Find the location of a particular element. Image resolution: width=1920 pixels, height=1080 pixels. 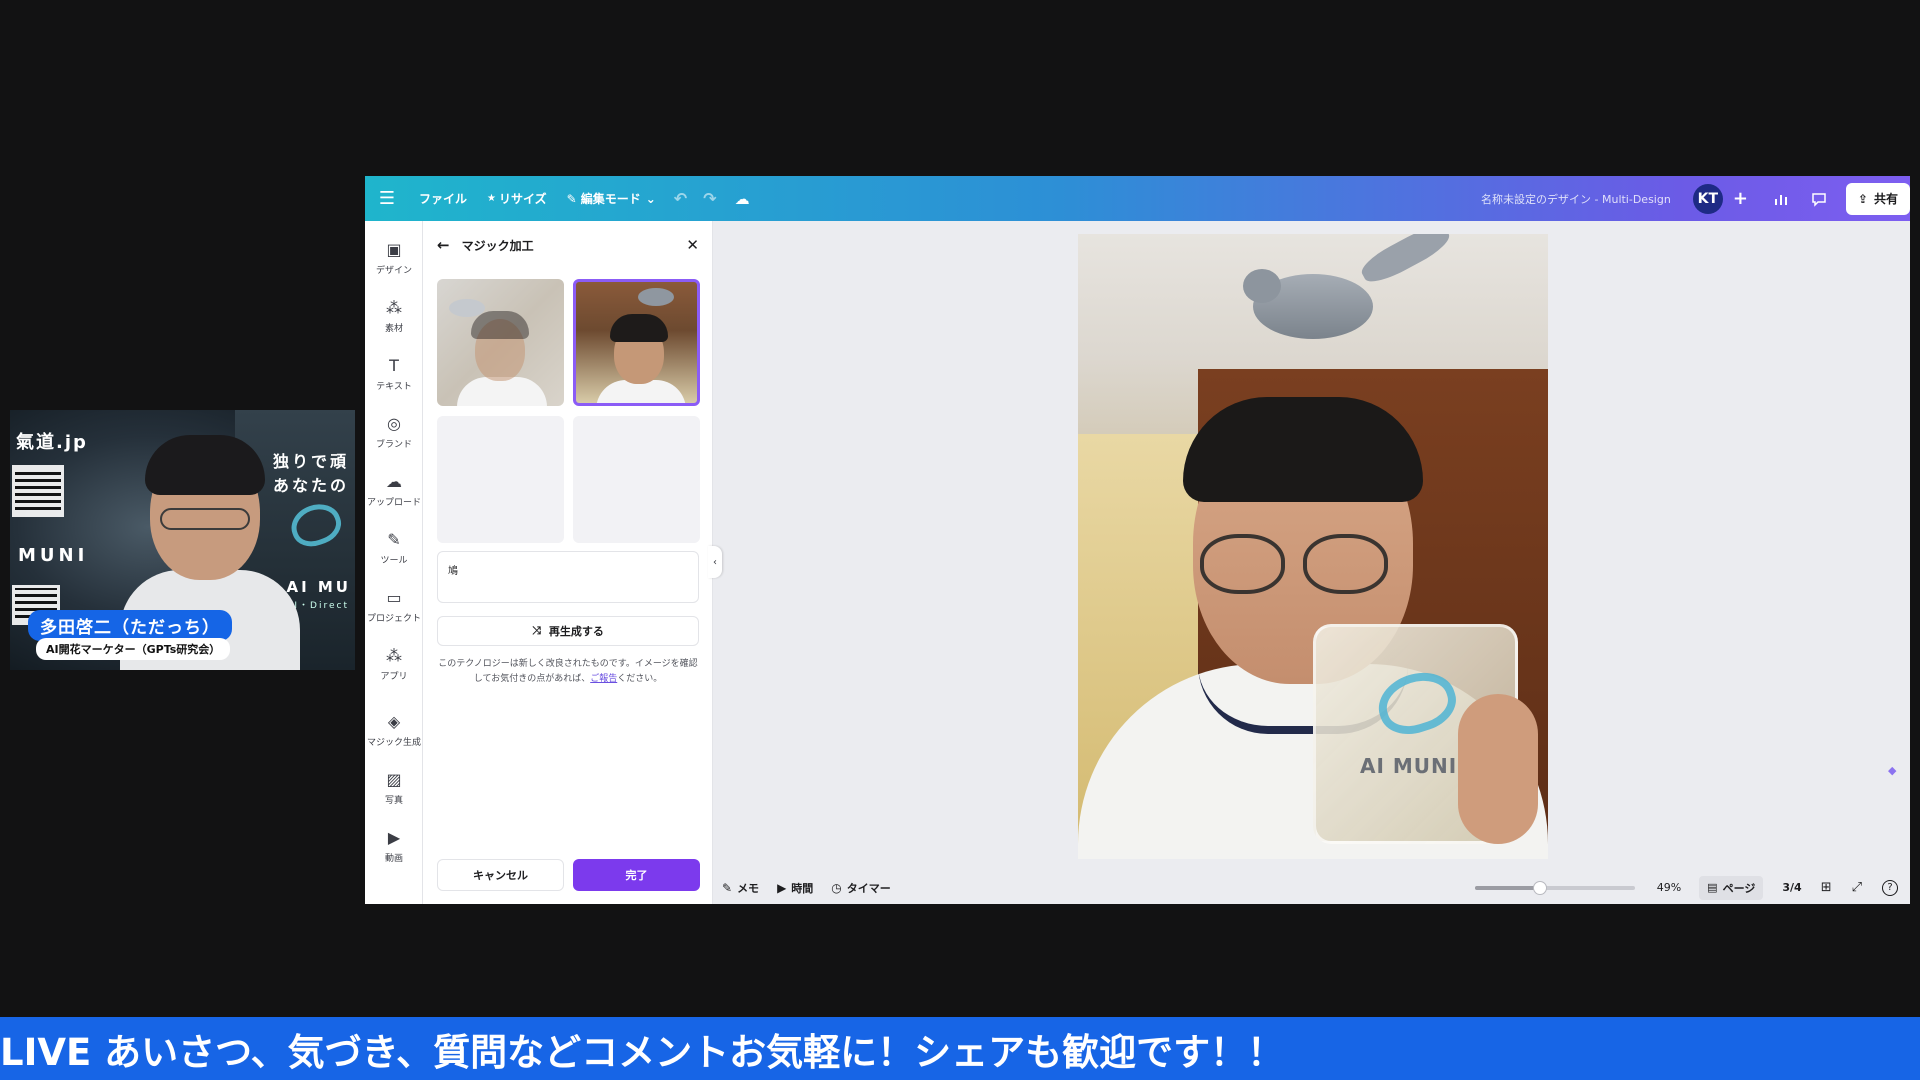

editor-bottombar: ✎ メモ ▶ 時間 ◷ タイマー 49% ▤ ページ 3/4 ⊞ ⤢ ? is located at coordinates (1311, 887).